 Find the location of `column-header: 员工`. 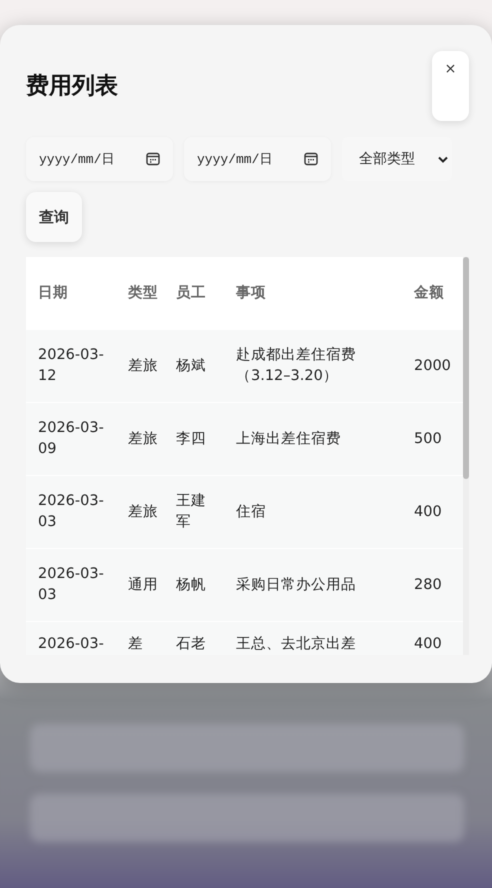

column-header: 员工 is located at coordinates (191, 293).